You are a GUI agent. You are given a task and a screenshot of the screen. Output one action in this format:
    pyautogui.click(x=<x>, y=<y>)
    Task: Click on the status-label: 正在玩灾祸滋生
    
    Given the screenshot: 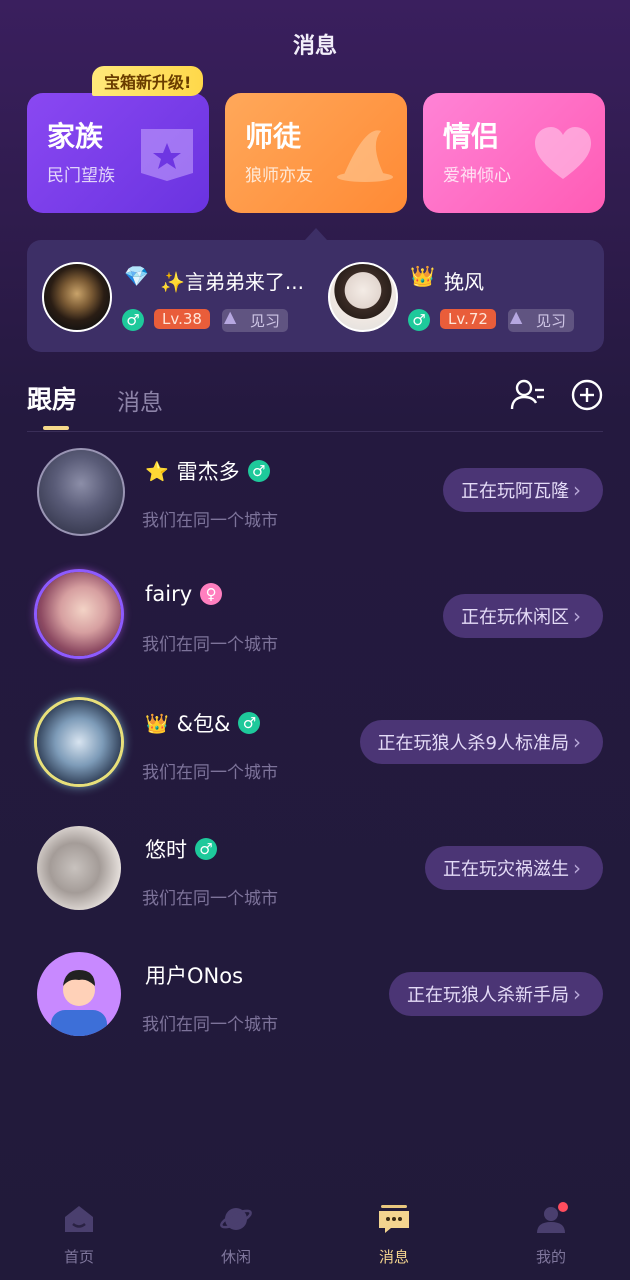 What is the action you would take?
    pyautogui.click(x=506, y=869)
    